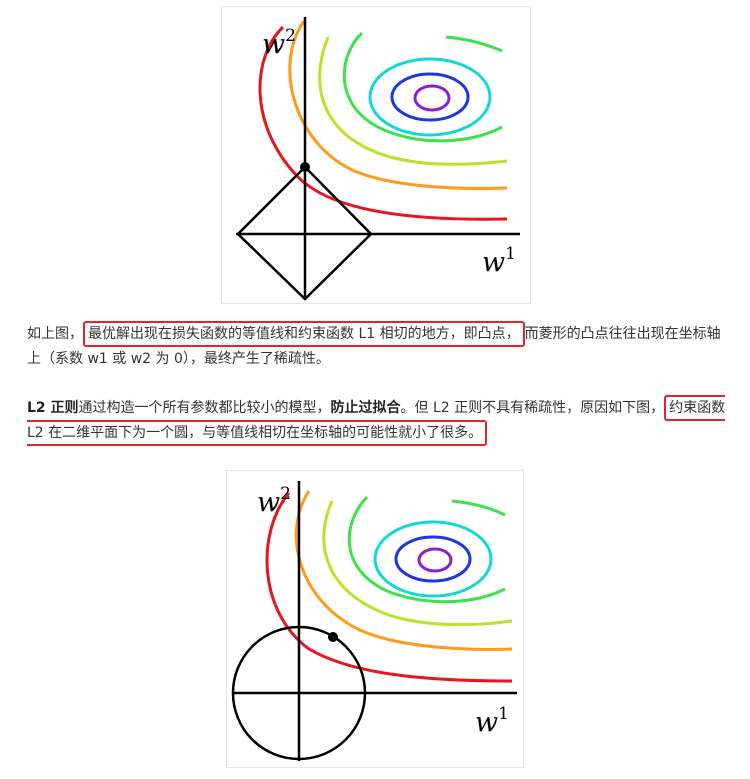  I want to click on p2-bold-l2: L2 正则, so click(53, 408).